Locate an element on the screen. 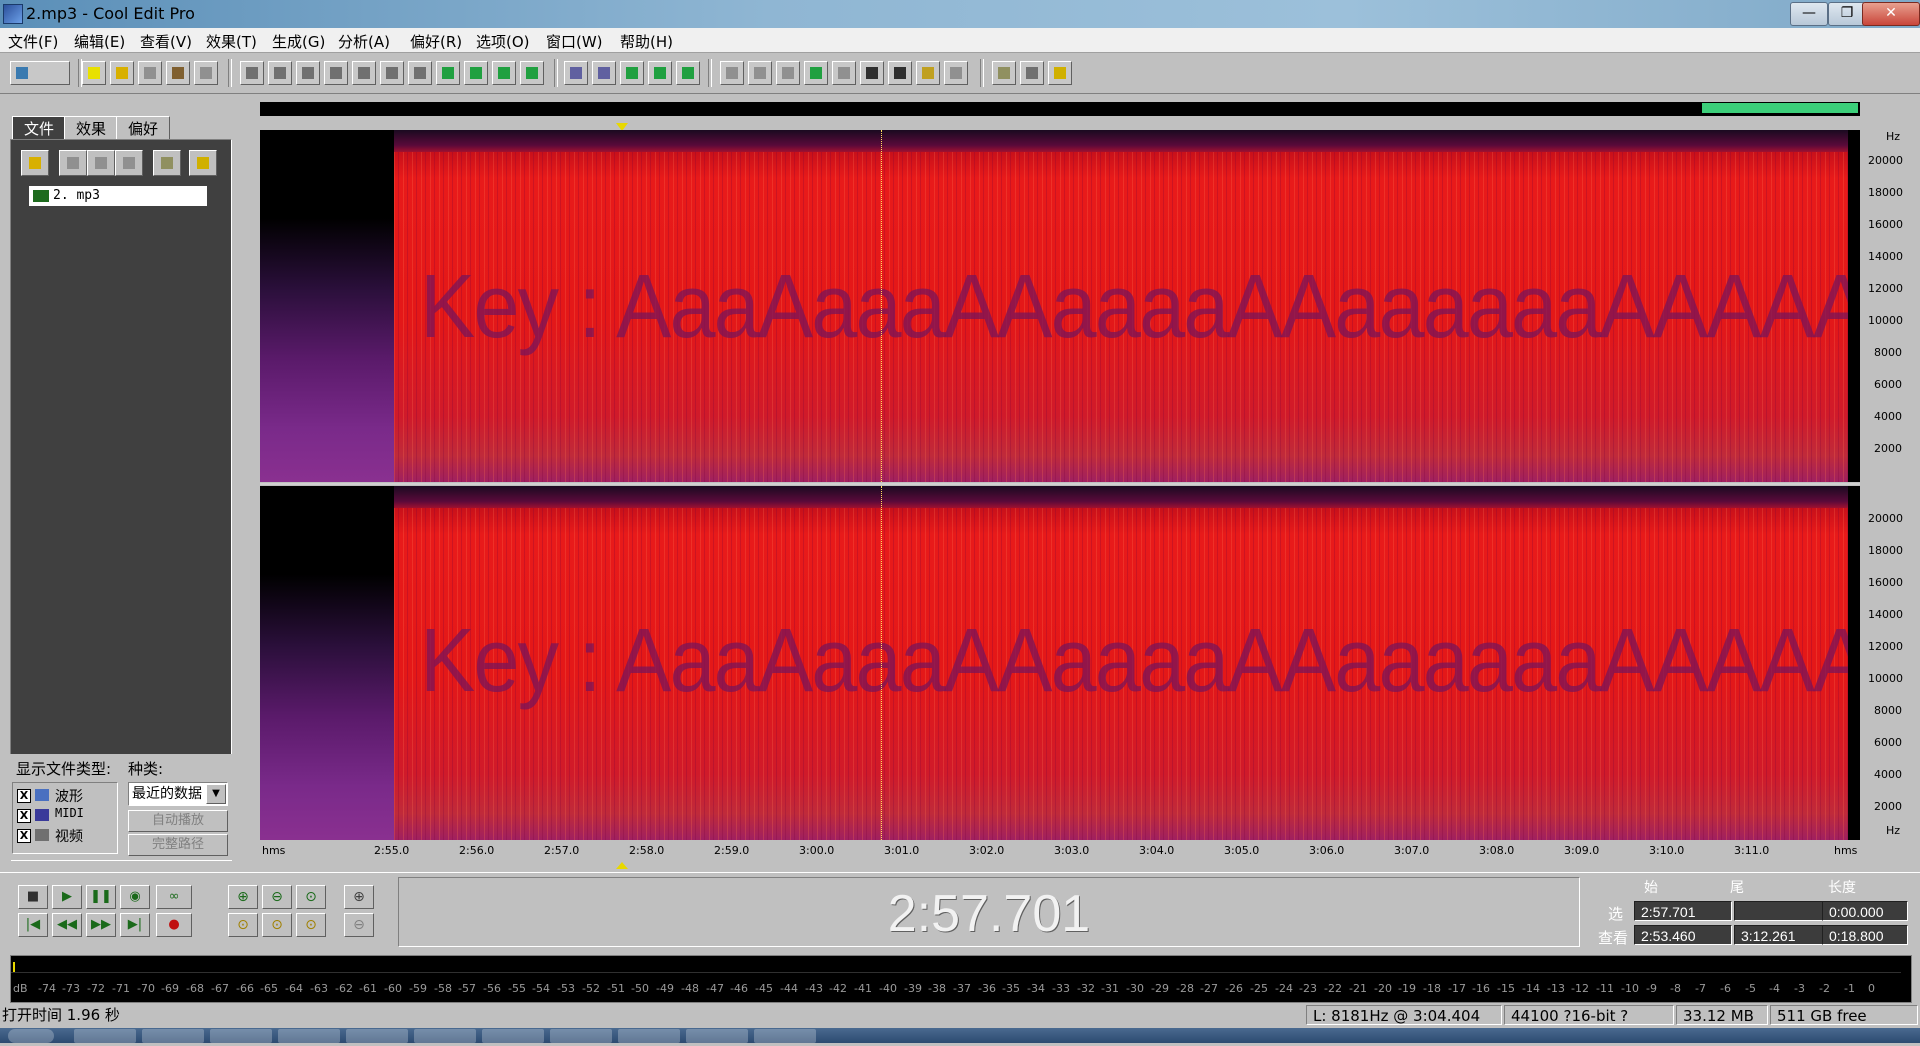  stop-button: ■ is located at coordinates (33, 897).